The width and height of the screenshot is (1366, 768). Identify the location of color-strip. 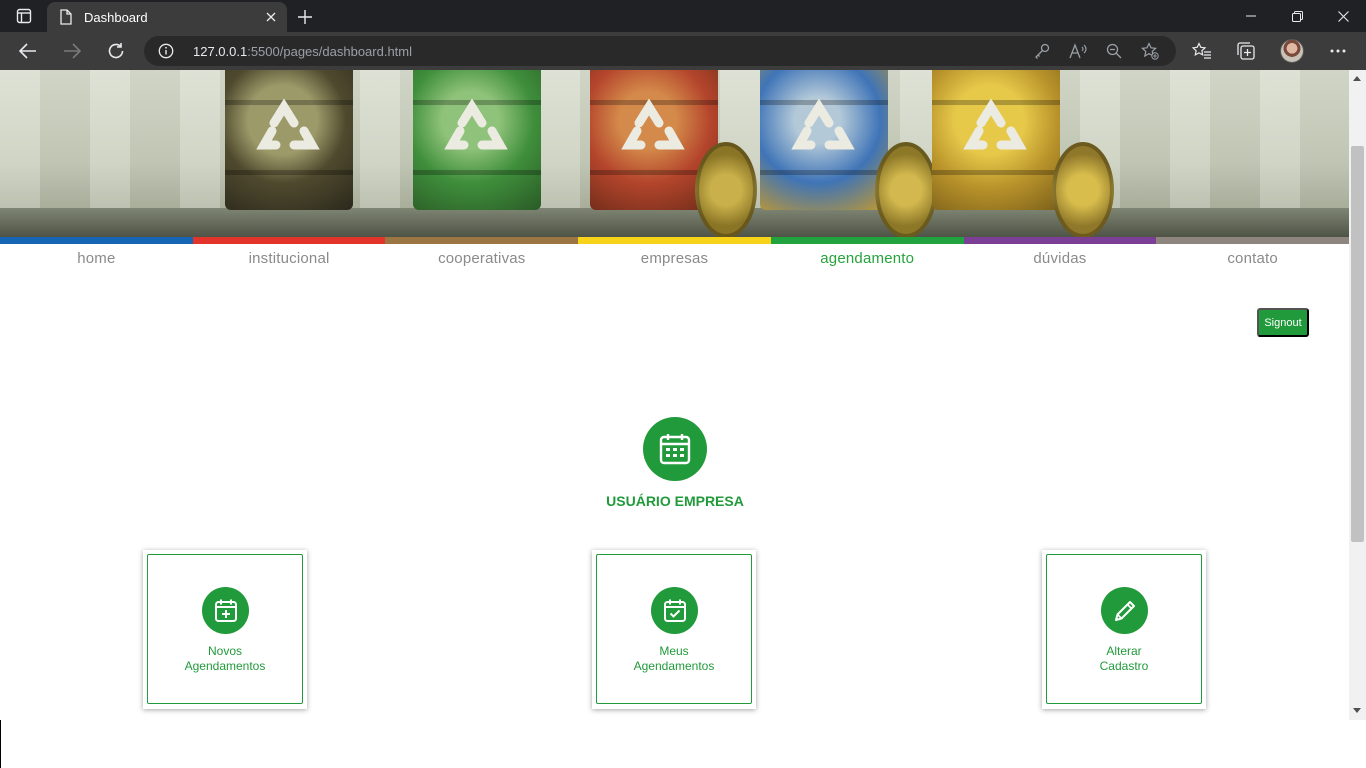
(674, 240).